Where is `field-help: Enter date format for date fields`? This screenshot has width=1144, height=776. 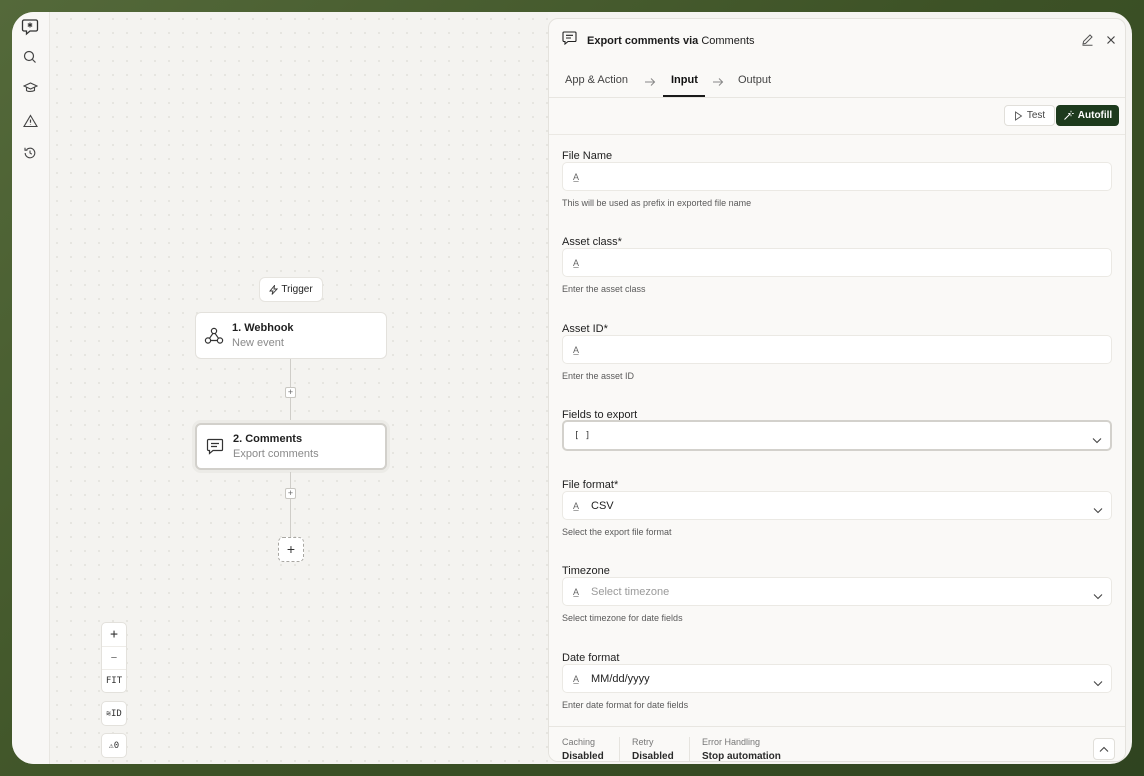
field-help: Enter date format for date fields is located at coordinates (625, 705).